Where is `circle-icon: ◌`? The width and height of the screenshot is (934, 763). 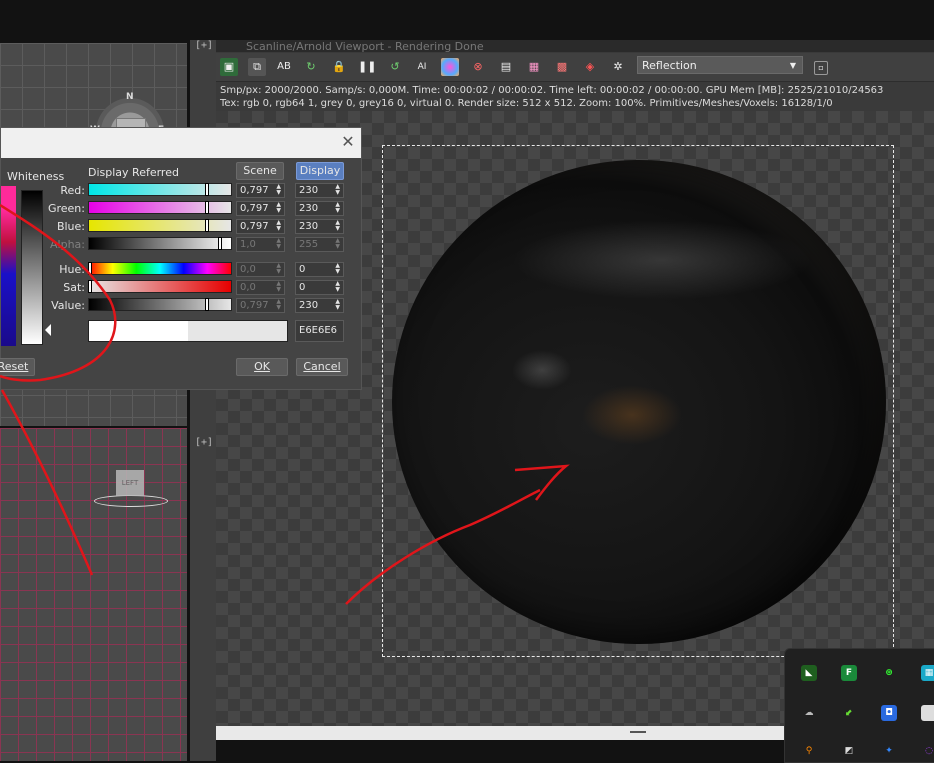
circle-icon: ◌ is located at coordinates (927, 751).